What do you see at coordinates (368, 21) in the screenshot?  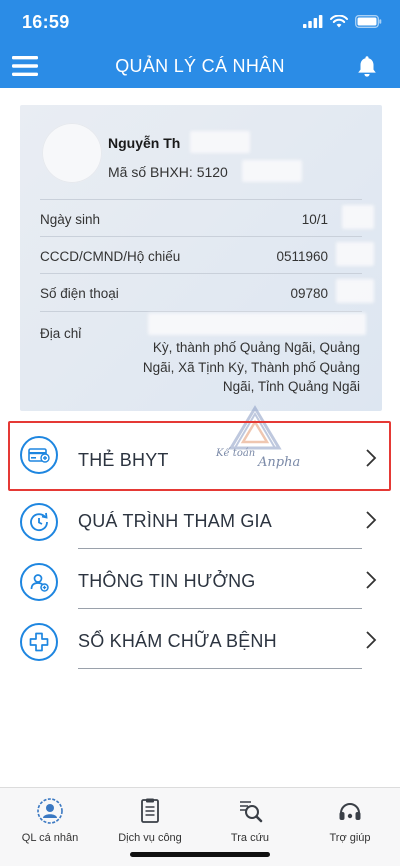 I see `battery-icon` at bounding box center [368, 21].